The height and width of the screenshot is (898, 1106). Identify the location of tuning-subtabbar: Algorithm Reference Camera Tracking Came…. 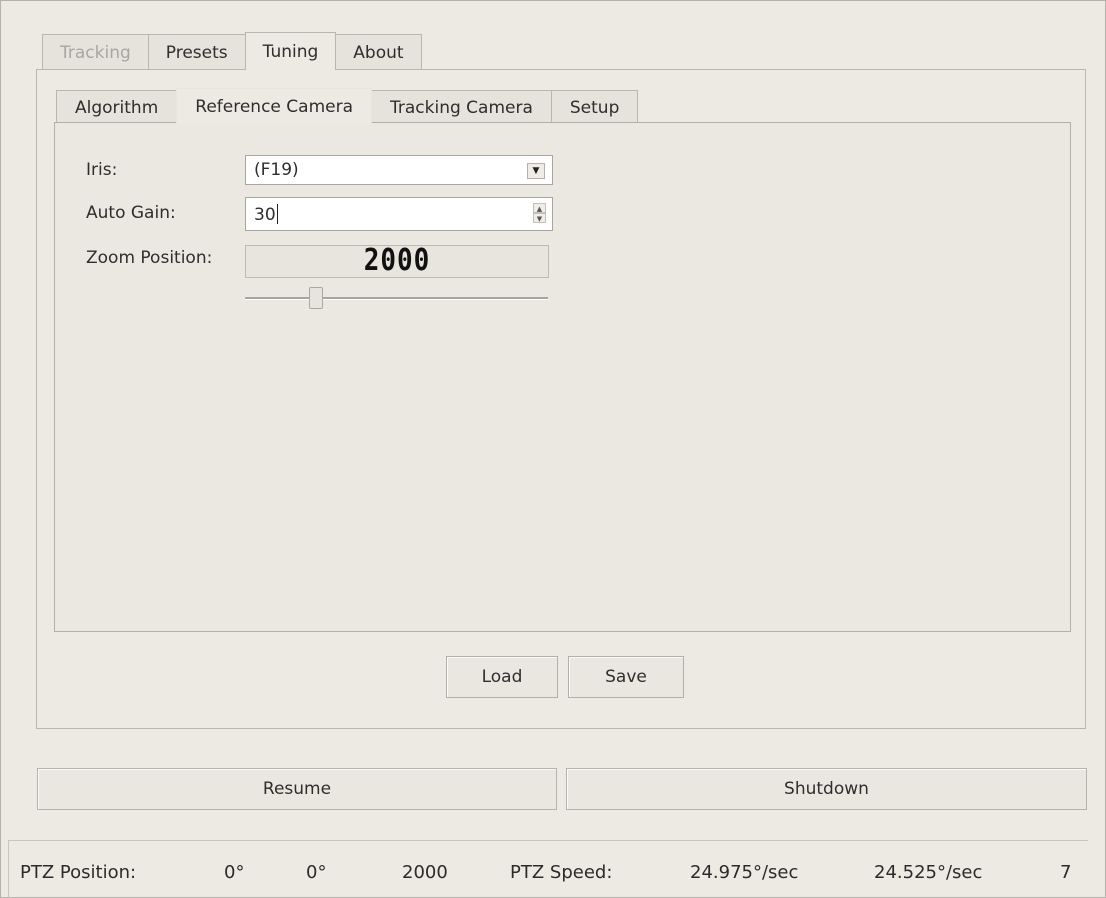
(347, 106).